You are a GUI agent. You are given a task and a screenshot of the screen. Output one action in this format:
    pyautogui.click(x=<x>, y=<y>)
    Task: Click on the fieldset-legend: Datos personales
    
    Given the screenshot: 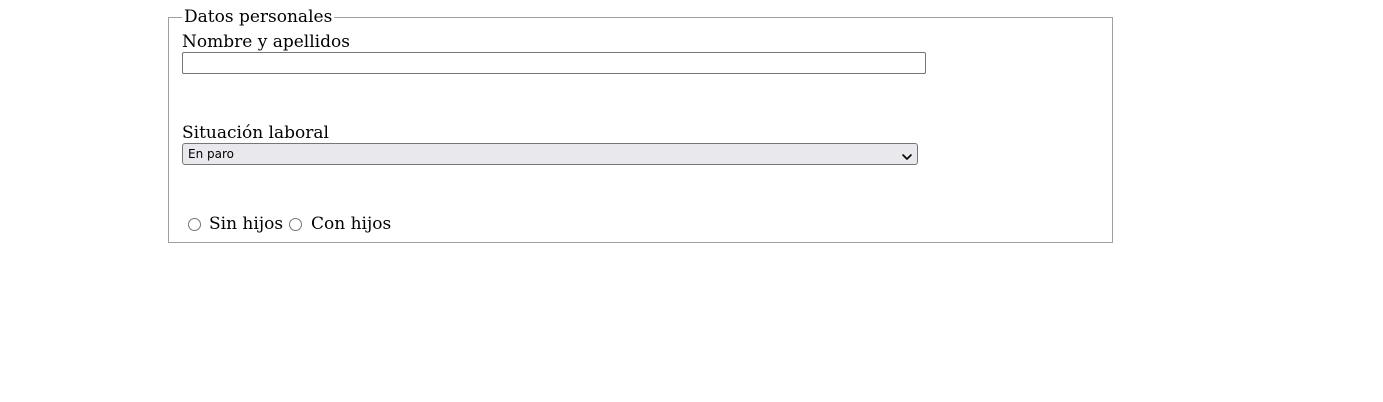 What is the action you would take?
    pyautogui.click(x=258, y=17)
    